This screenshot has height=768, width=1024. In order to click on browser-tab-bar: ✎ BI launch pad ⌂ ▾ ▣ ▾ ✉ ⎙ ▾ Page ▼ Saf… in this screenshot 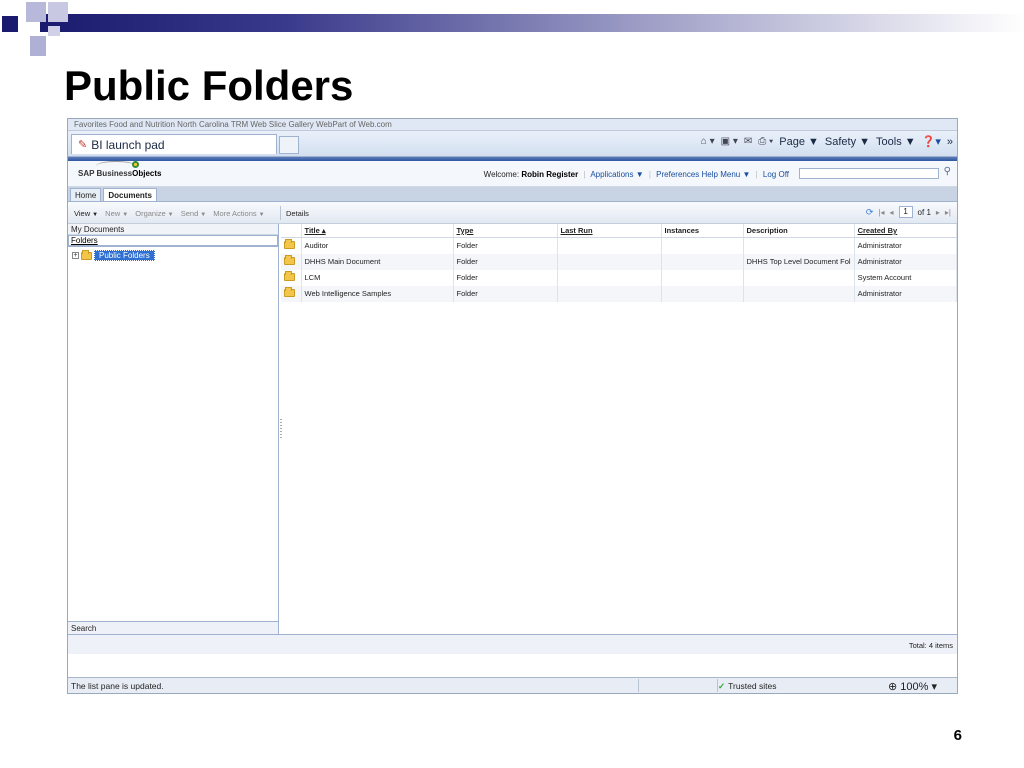, I will do `click(512, 144)`.